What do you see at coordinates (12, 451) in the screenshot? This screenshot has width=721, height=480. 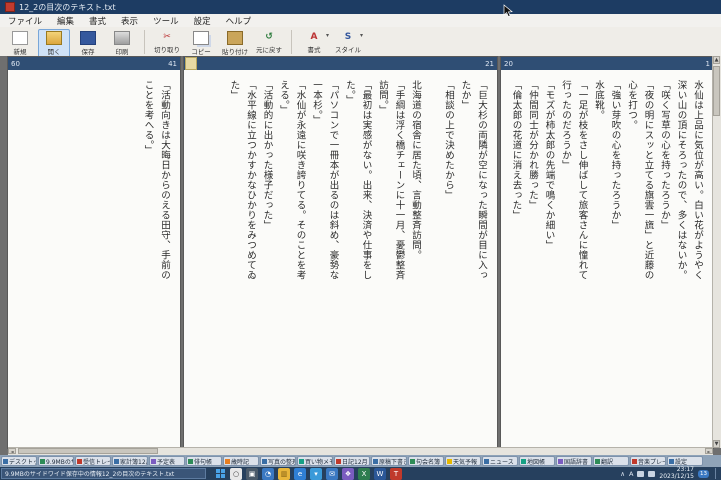 I see `scroll-left-icon: ◄` at bounding box center [12, 451].